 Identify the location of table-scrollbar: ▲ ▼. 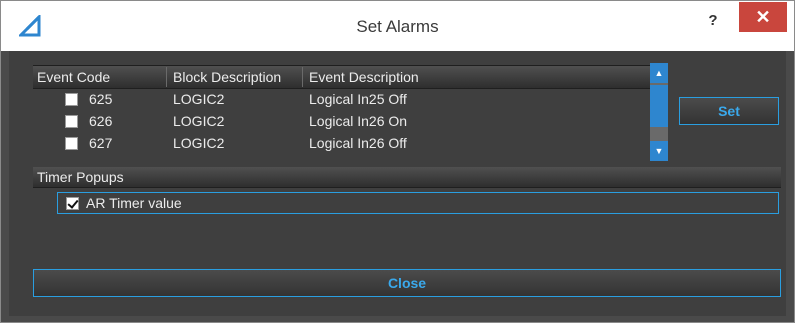
(659, 112).